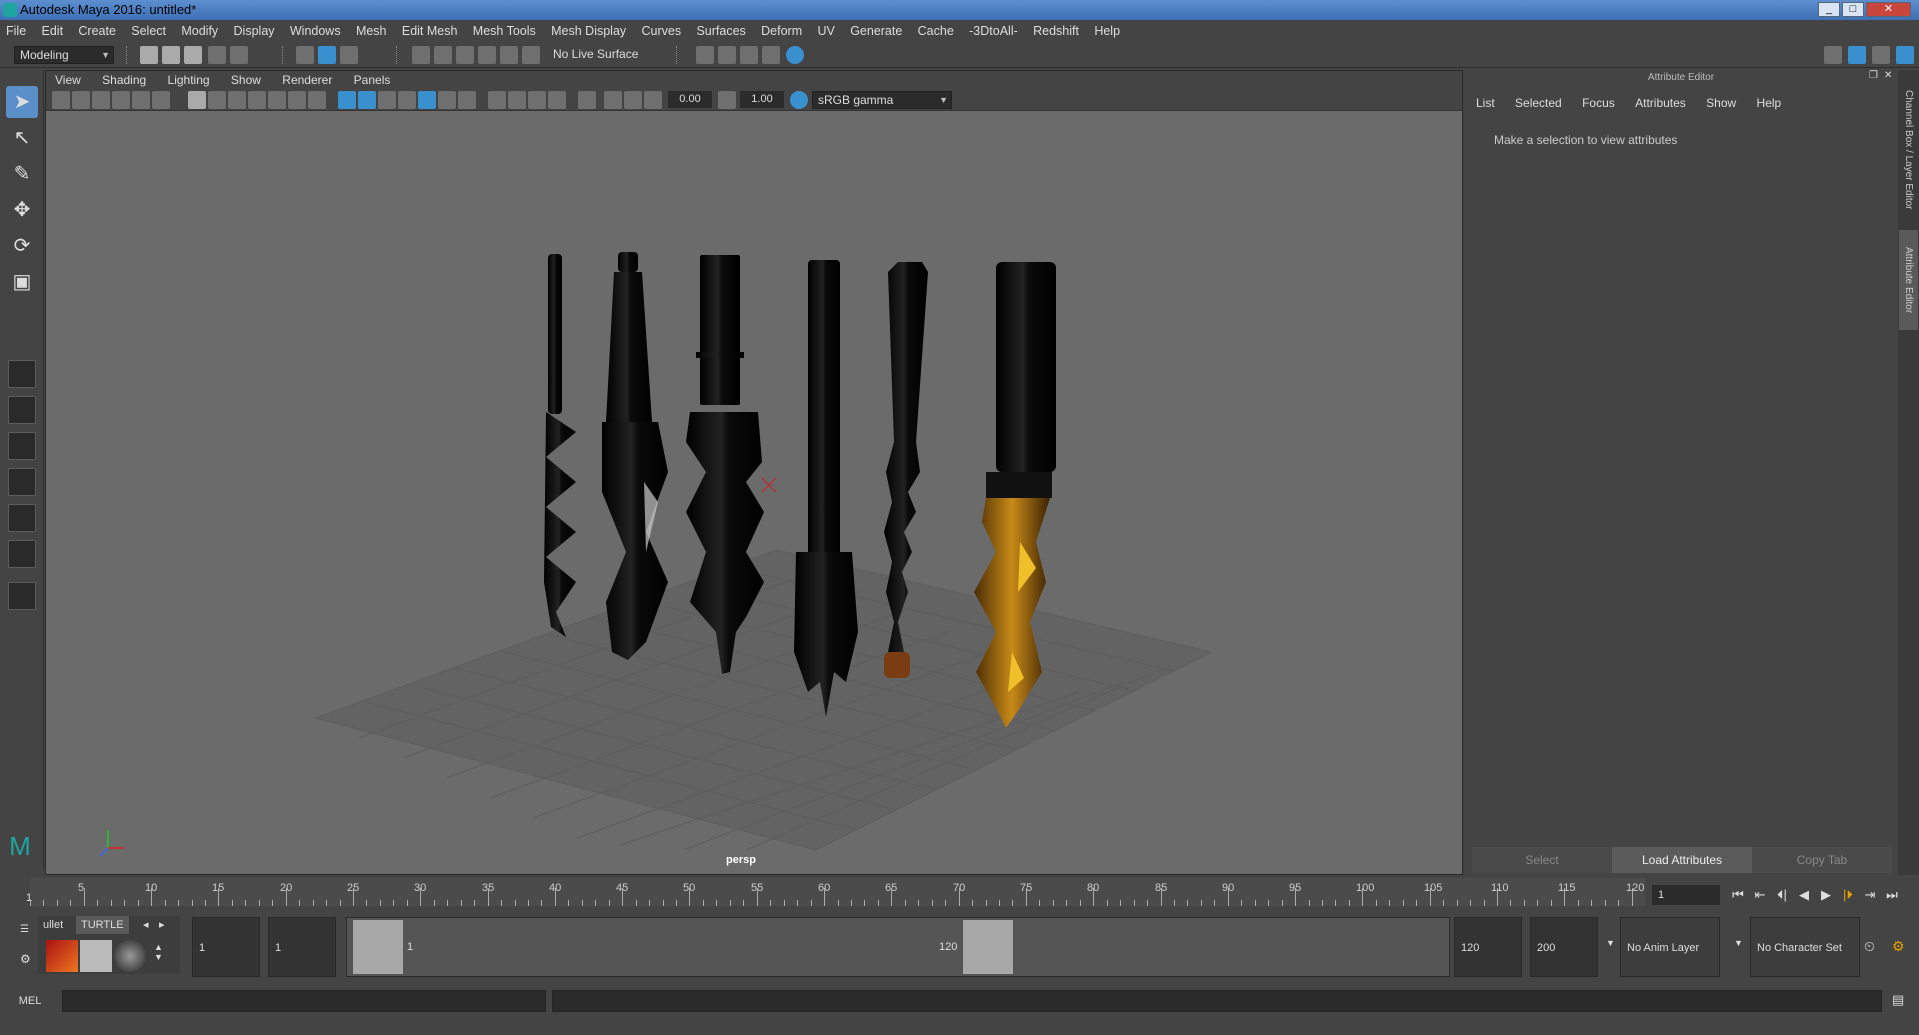  What do you see at coordinates (141, 100) in the screenshot?
I see `two-d-pan-zoom-icon` at bounding box center [141, 100].